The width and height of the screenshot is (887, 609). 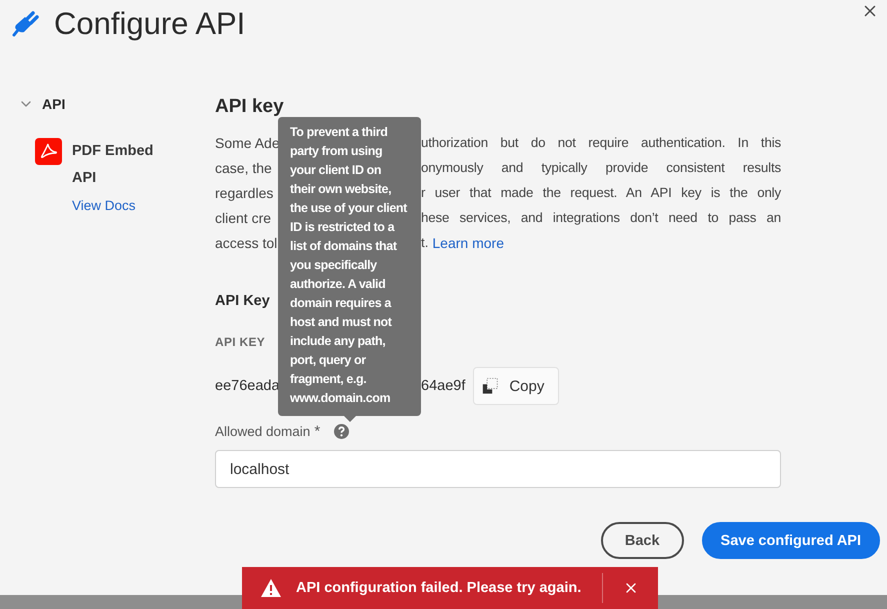 What do you see at coordinates (122, 205) in the screenshot?
I see `view-docs-link: View Docs` at bounding box center [122, 205].